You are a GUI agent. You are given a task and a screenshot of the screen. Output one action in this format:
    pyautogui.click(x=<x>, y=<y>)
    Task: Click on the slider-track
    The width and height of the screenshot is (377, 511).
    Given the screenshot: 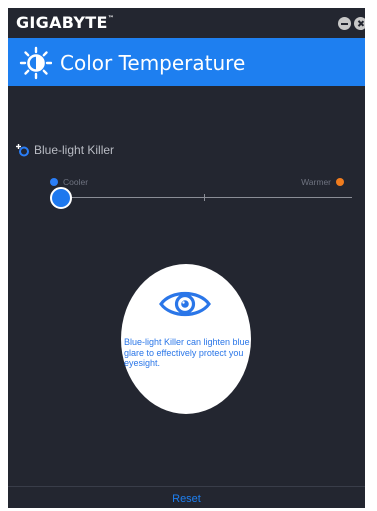 What is the action you would take?
    pyautogui.click(x=201, y=197)
    